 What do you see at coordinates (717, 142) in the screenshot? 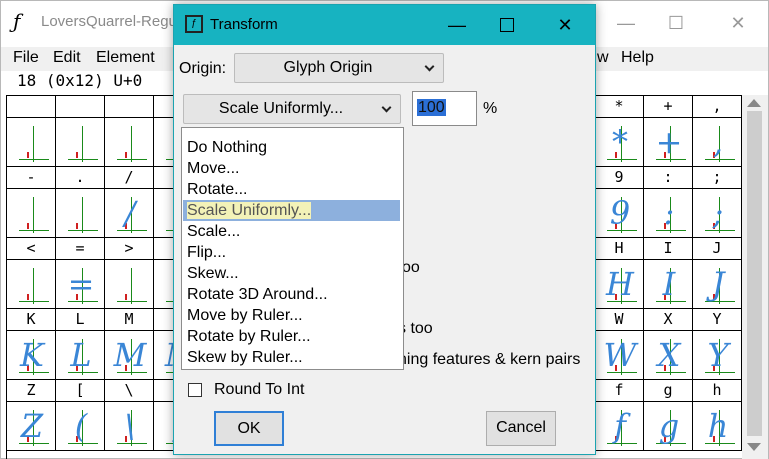
I see `glyph-cell: ,` at bounding box center [717, 142].